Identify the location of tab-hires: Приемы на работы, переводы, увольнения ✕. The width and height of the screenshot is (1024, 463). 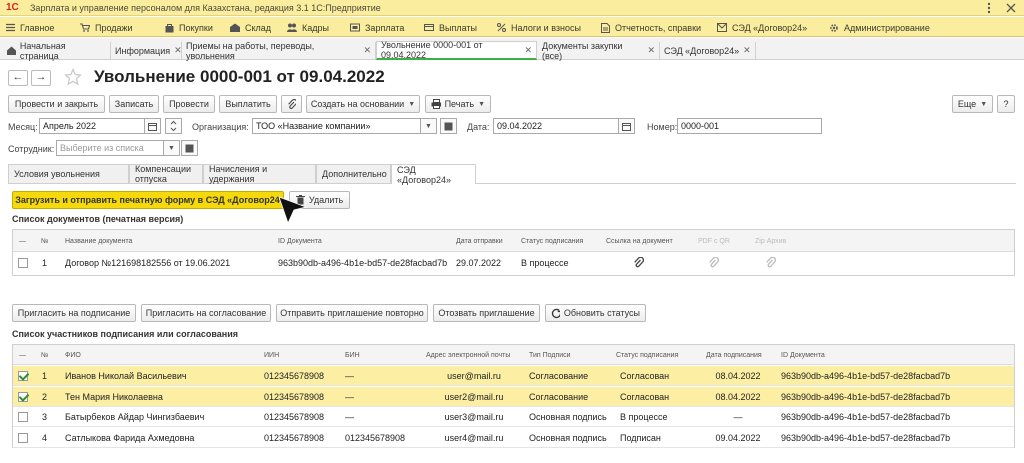
(279, 51).